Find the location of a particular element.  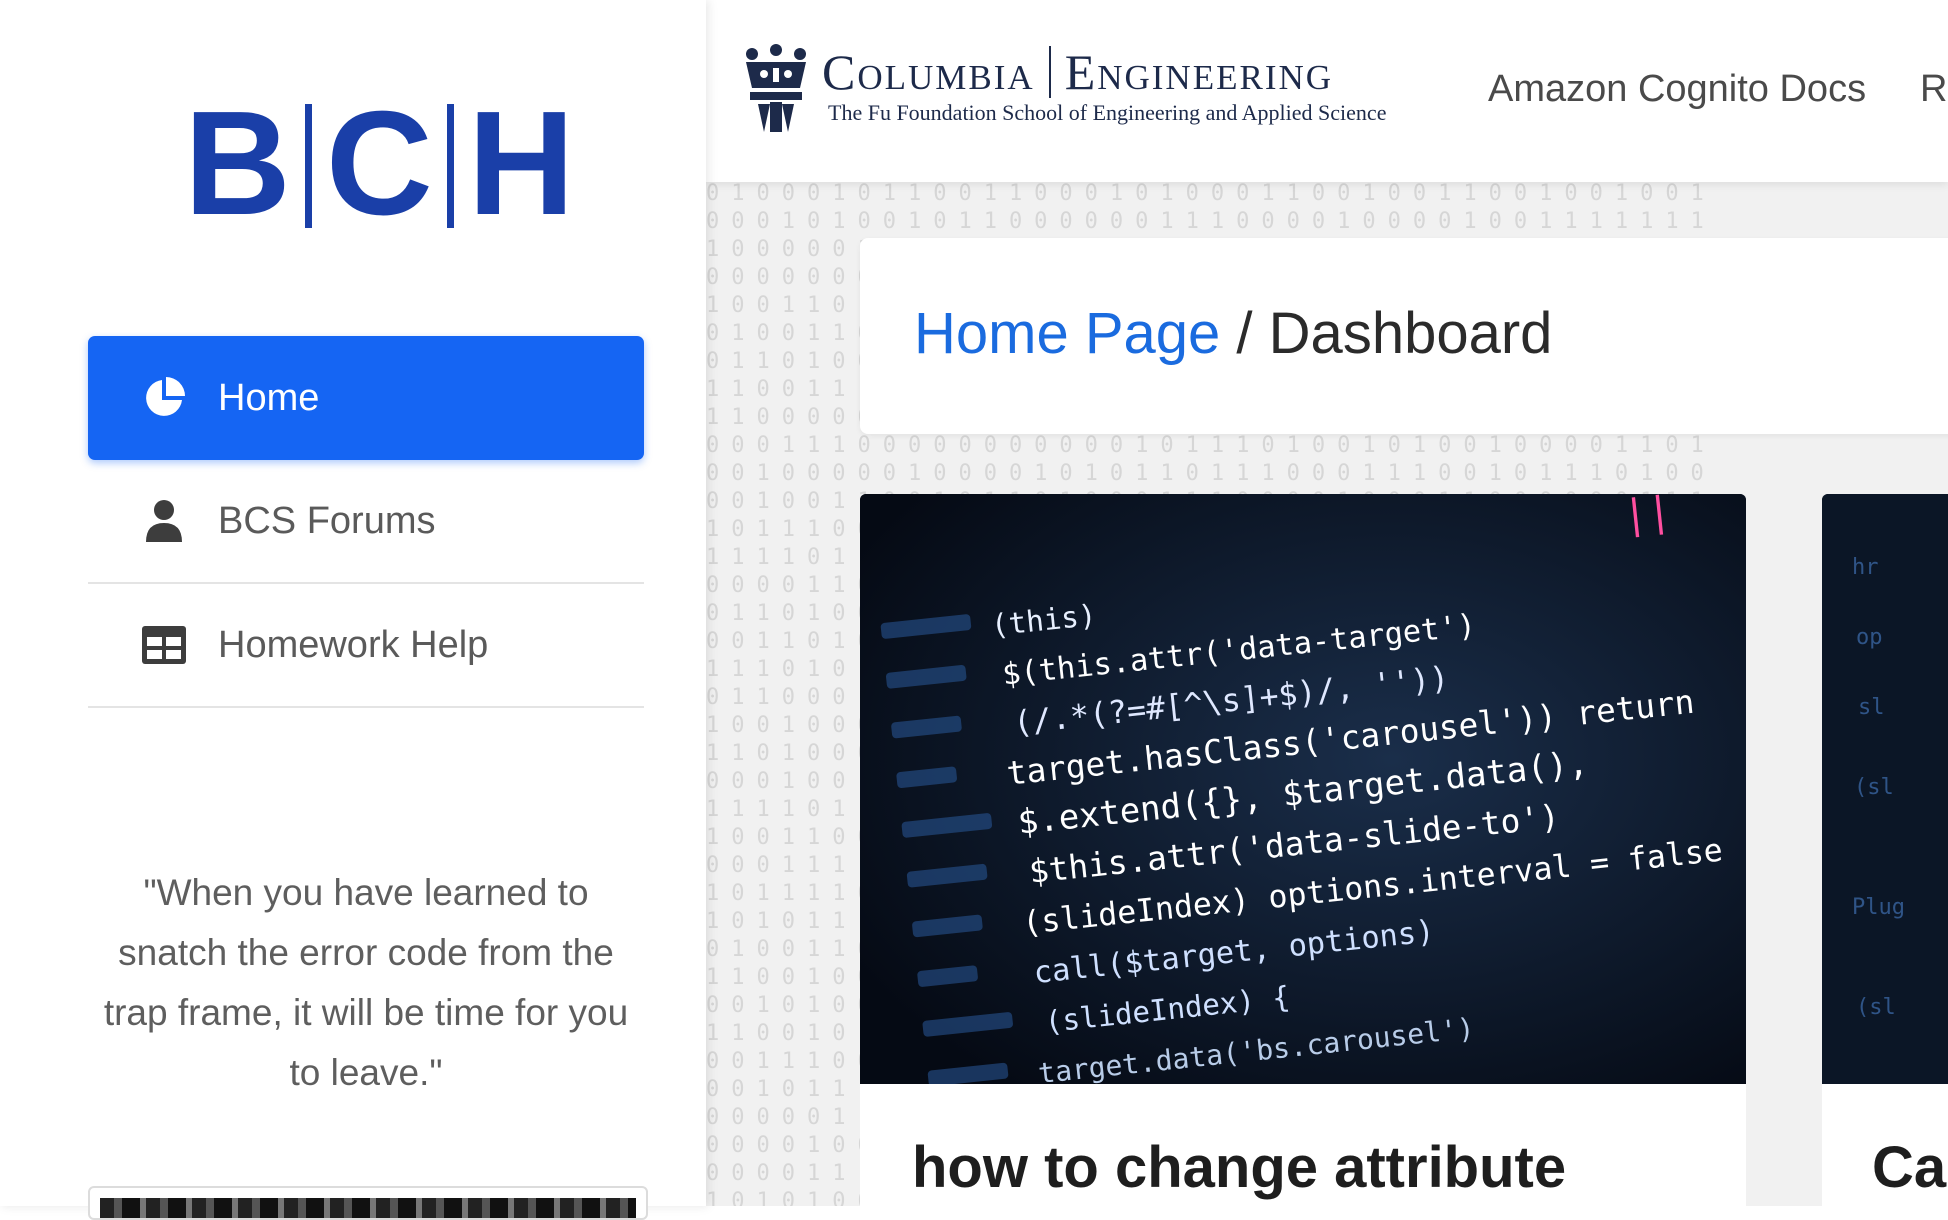

brand-name-right: Engineering is located at coordinates (1199, 72).